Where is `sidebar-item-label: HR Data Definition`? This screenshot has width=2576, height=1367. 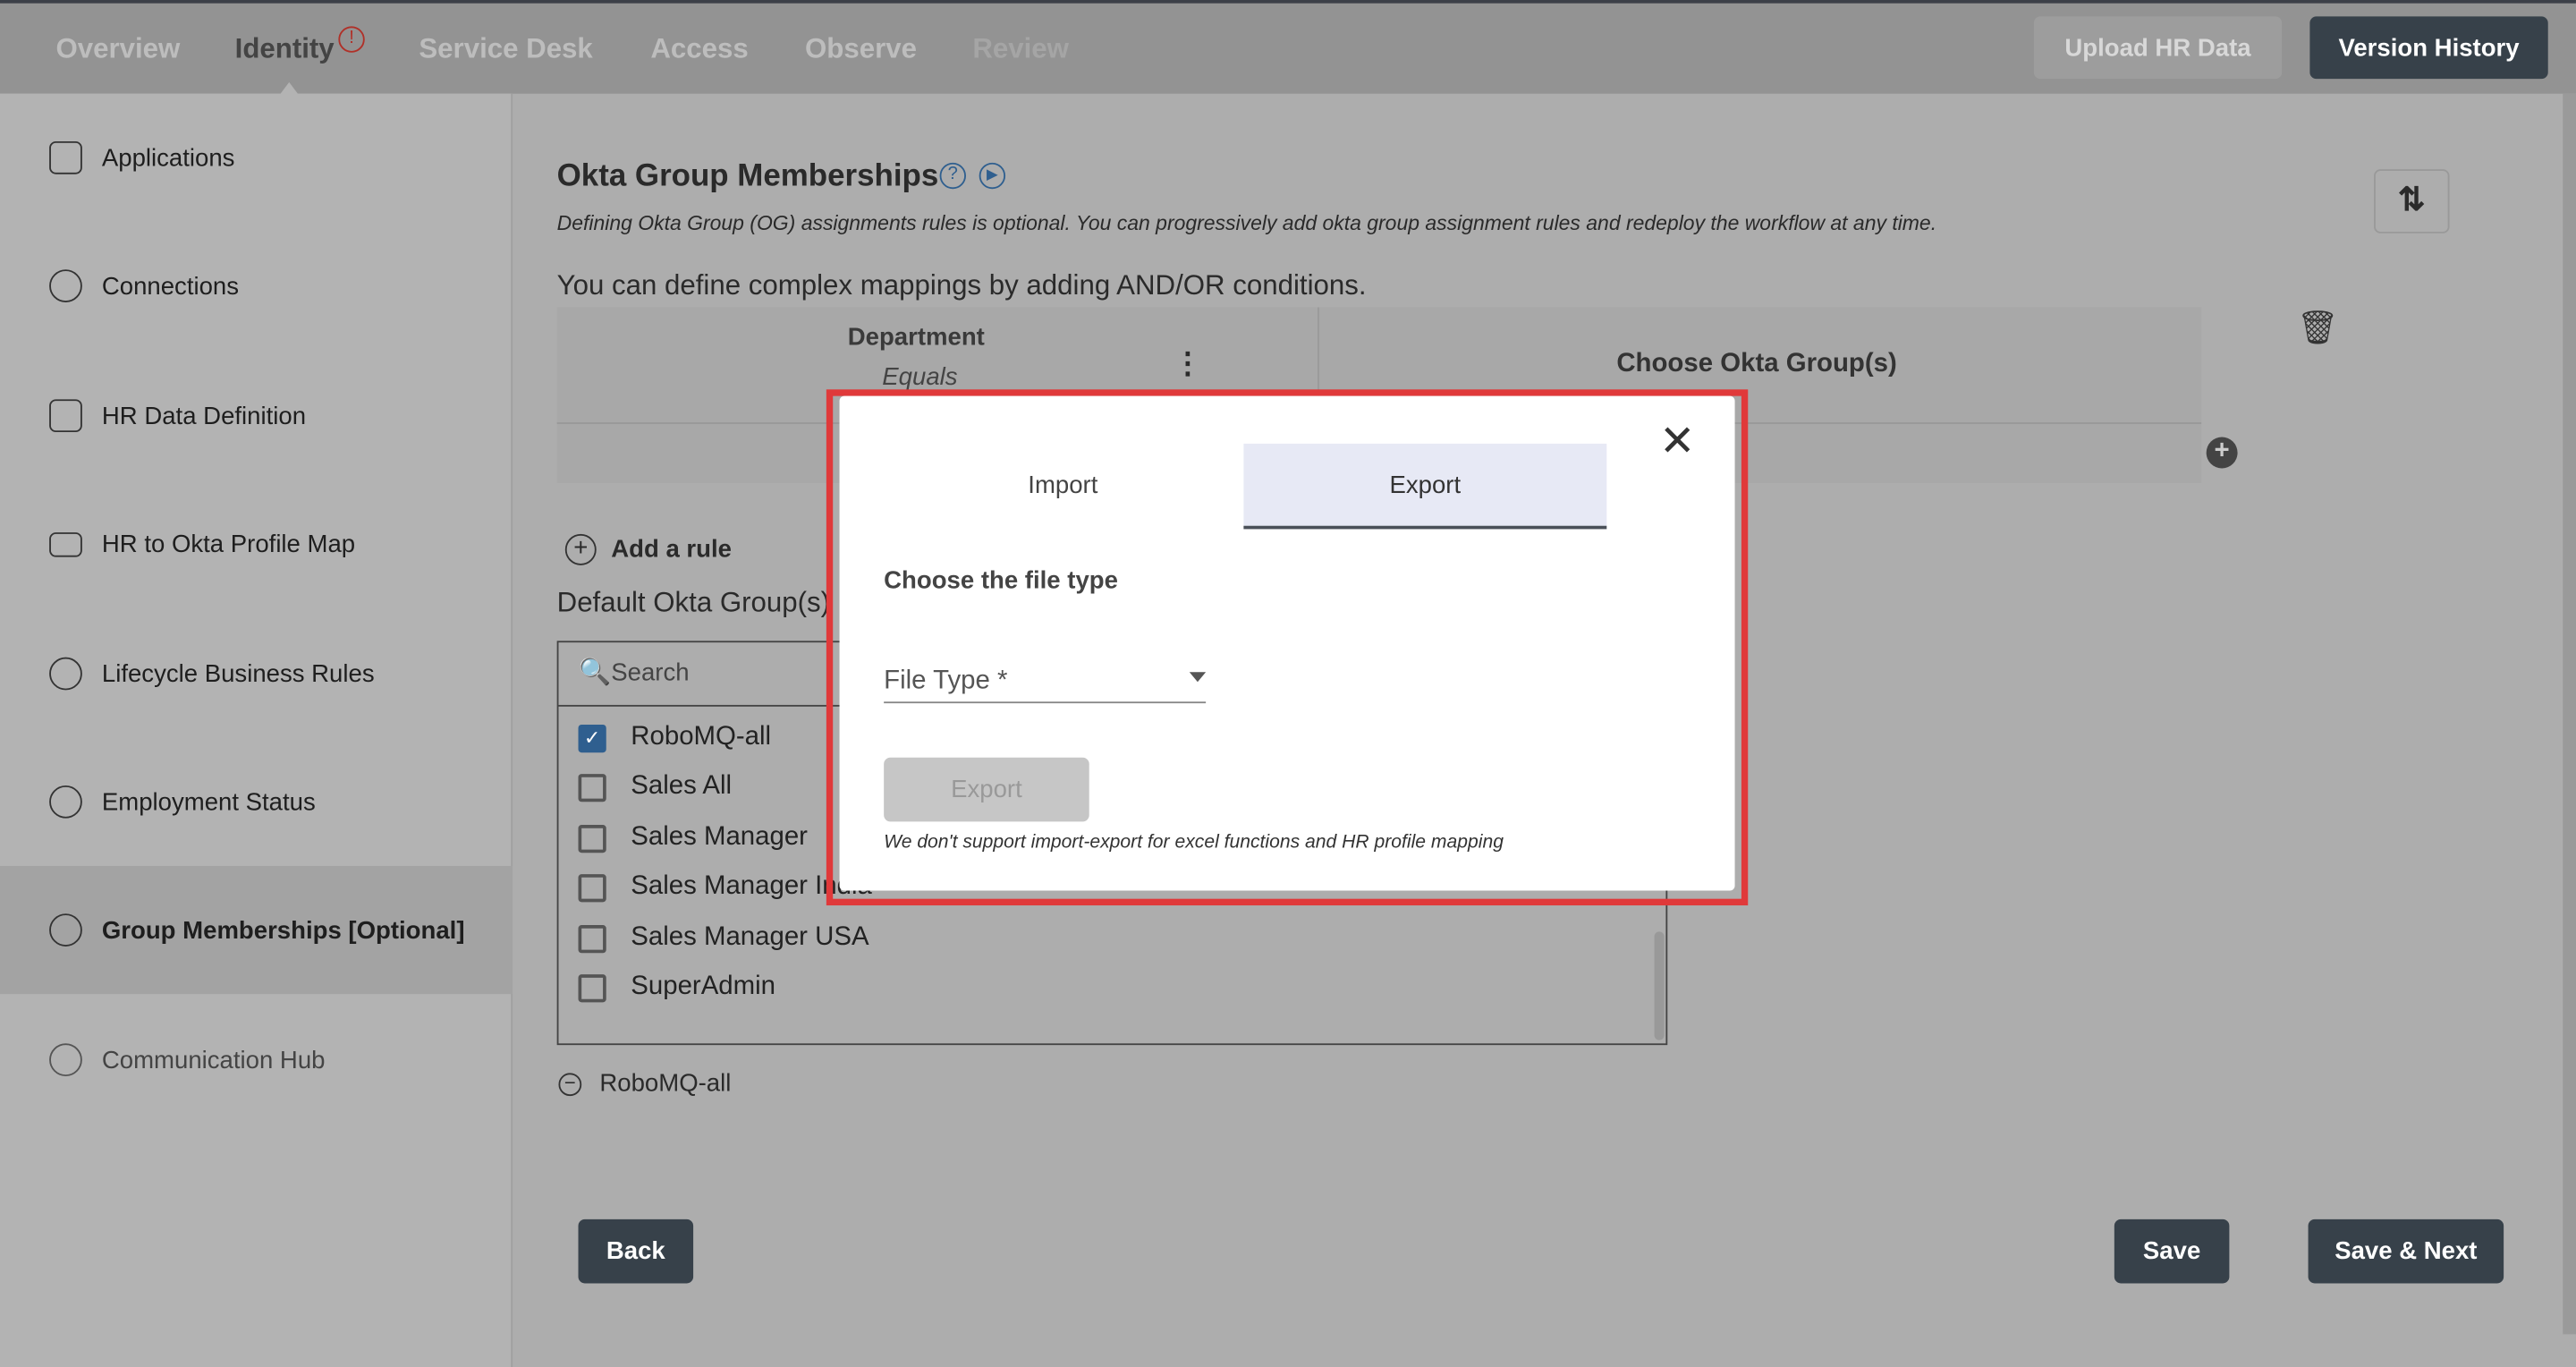 sidebar-item-label: HR Data Definition is located at coordinates (204, 416).